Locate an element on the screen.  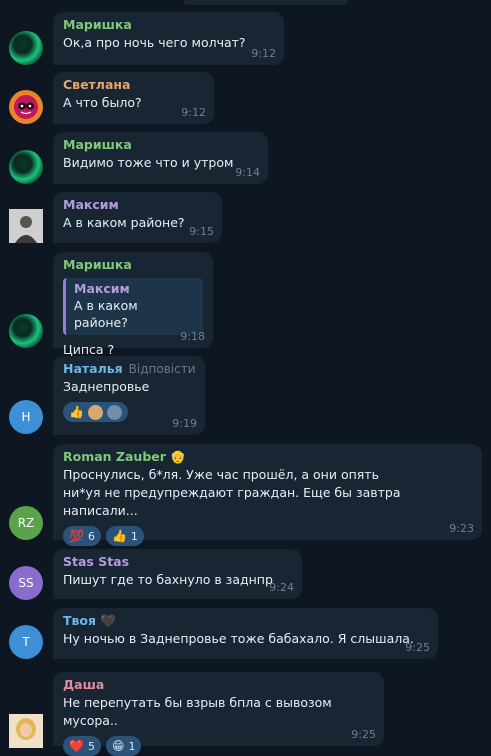
sender-name: Stas Stas is located at coordinates (177, 562).